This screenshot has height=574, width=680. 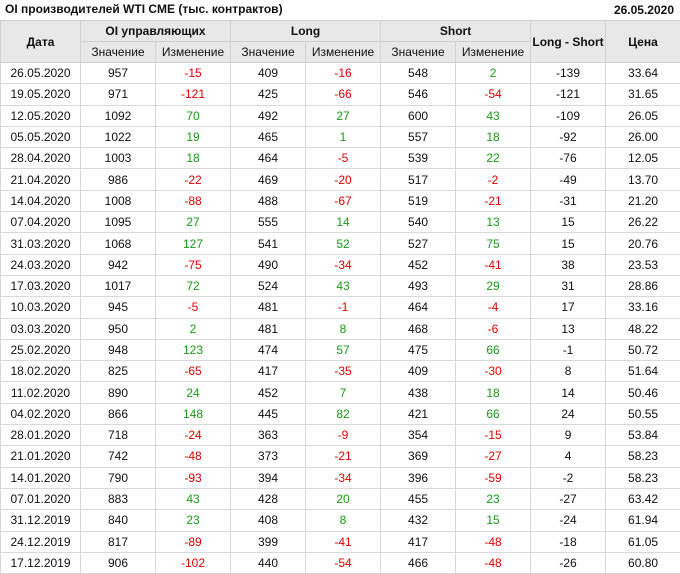 What do you see at coordinates (343, 328) in the screenshot?
I see `cell-long-change: 8` at bounding box center [343, 328].